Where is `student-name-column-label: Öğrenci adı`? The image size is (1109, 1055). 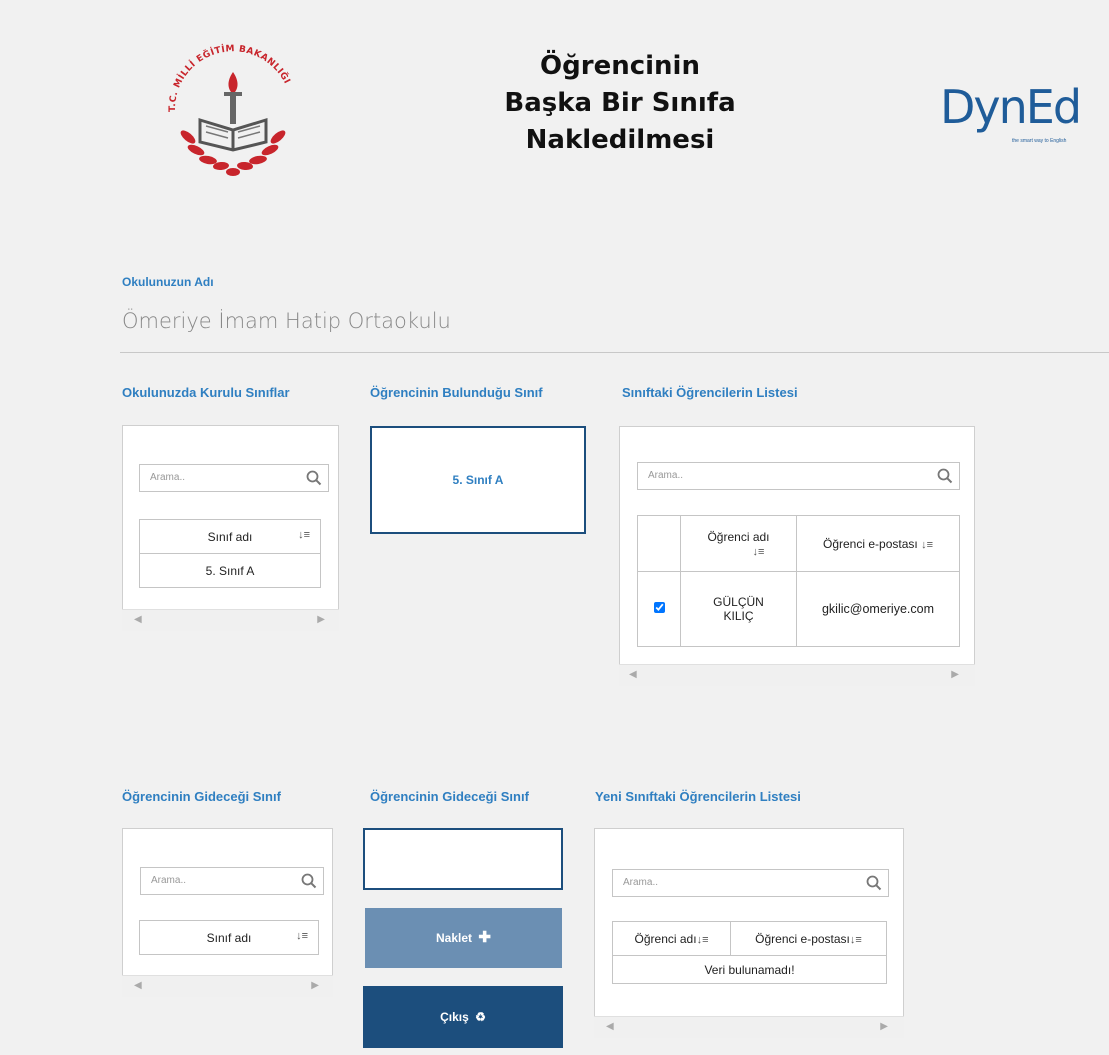 student-name-column-label: Öğrenci adı is located at coordinates (738, 536).